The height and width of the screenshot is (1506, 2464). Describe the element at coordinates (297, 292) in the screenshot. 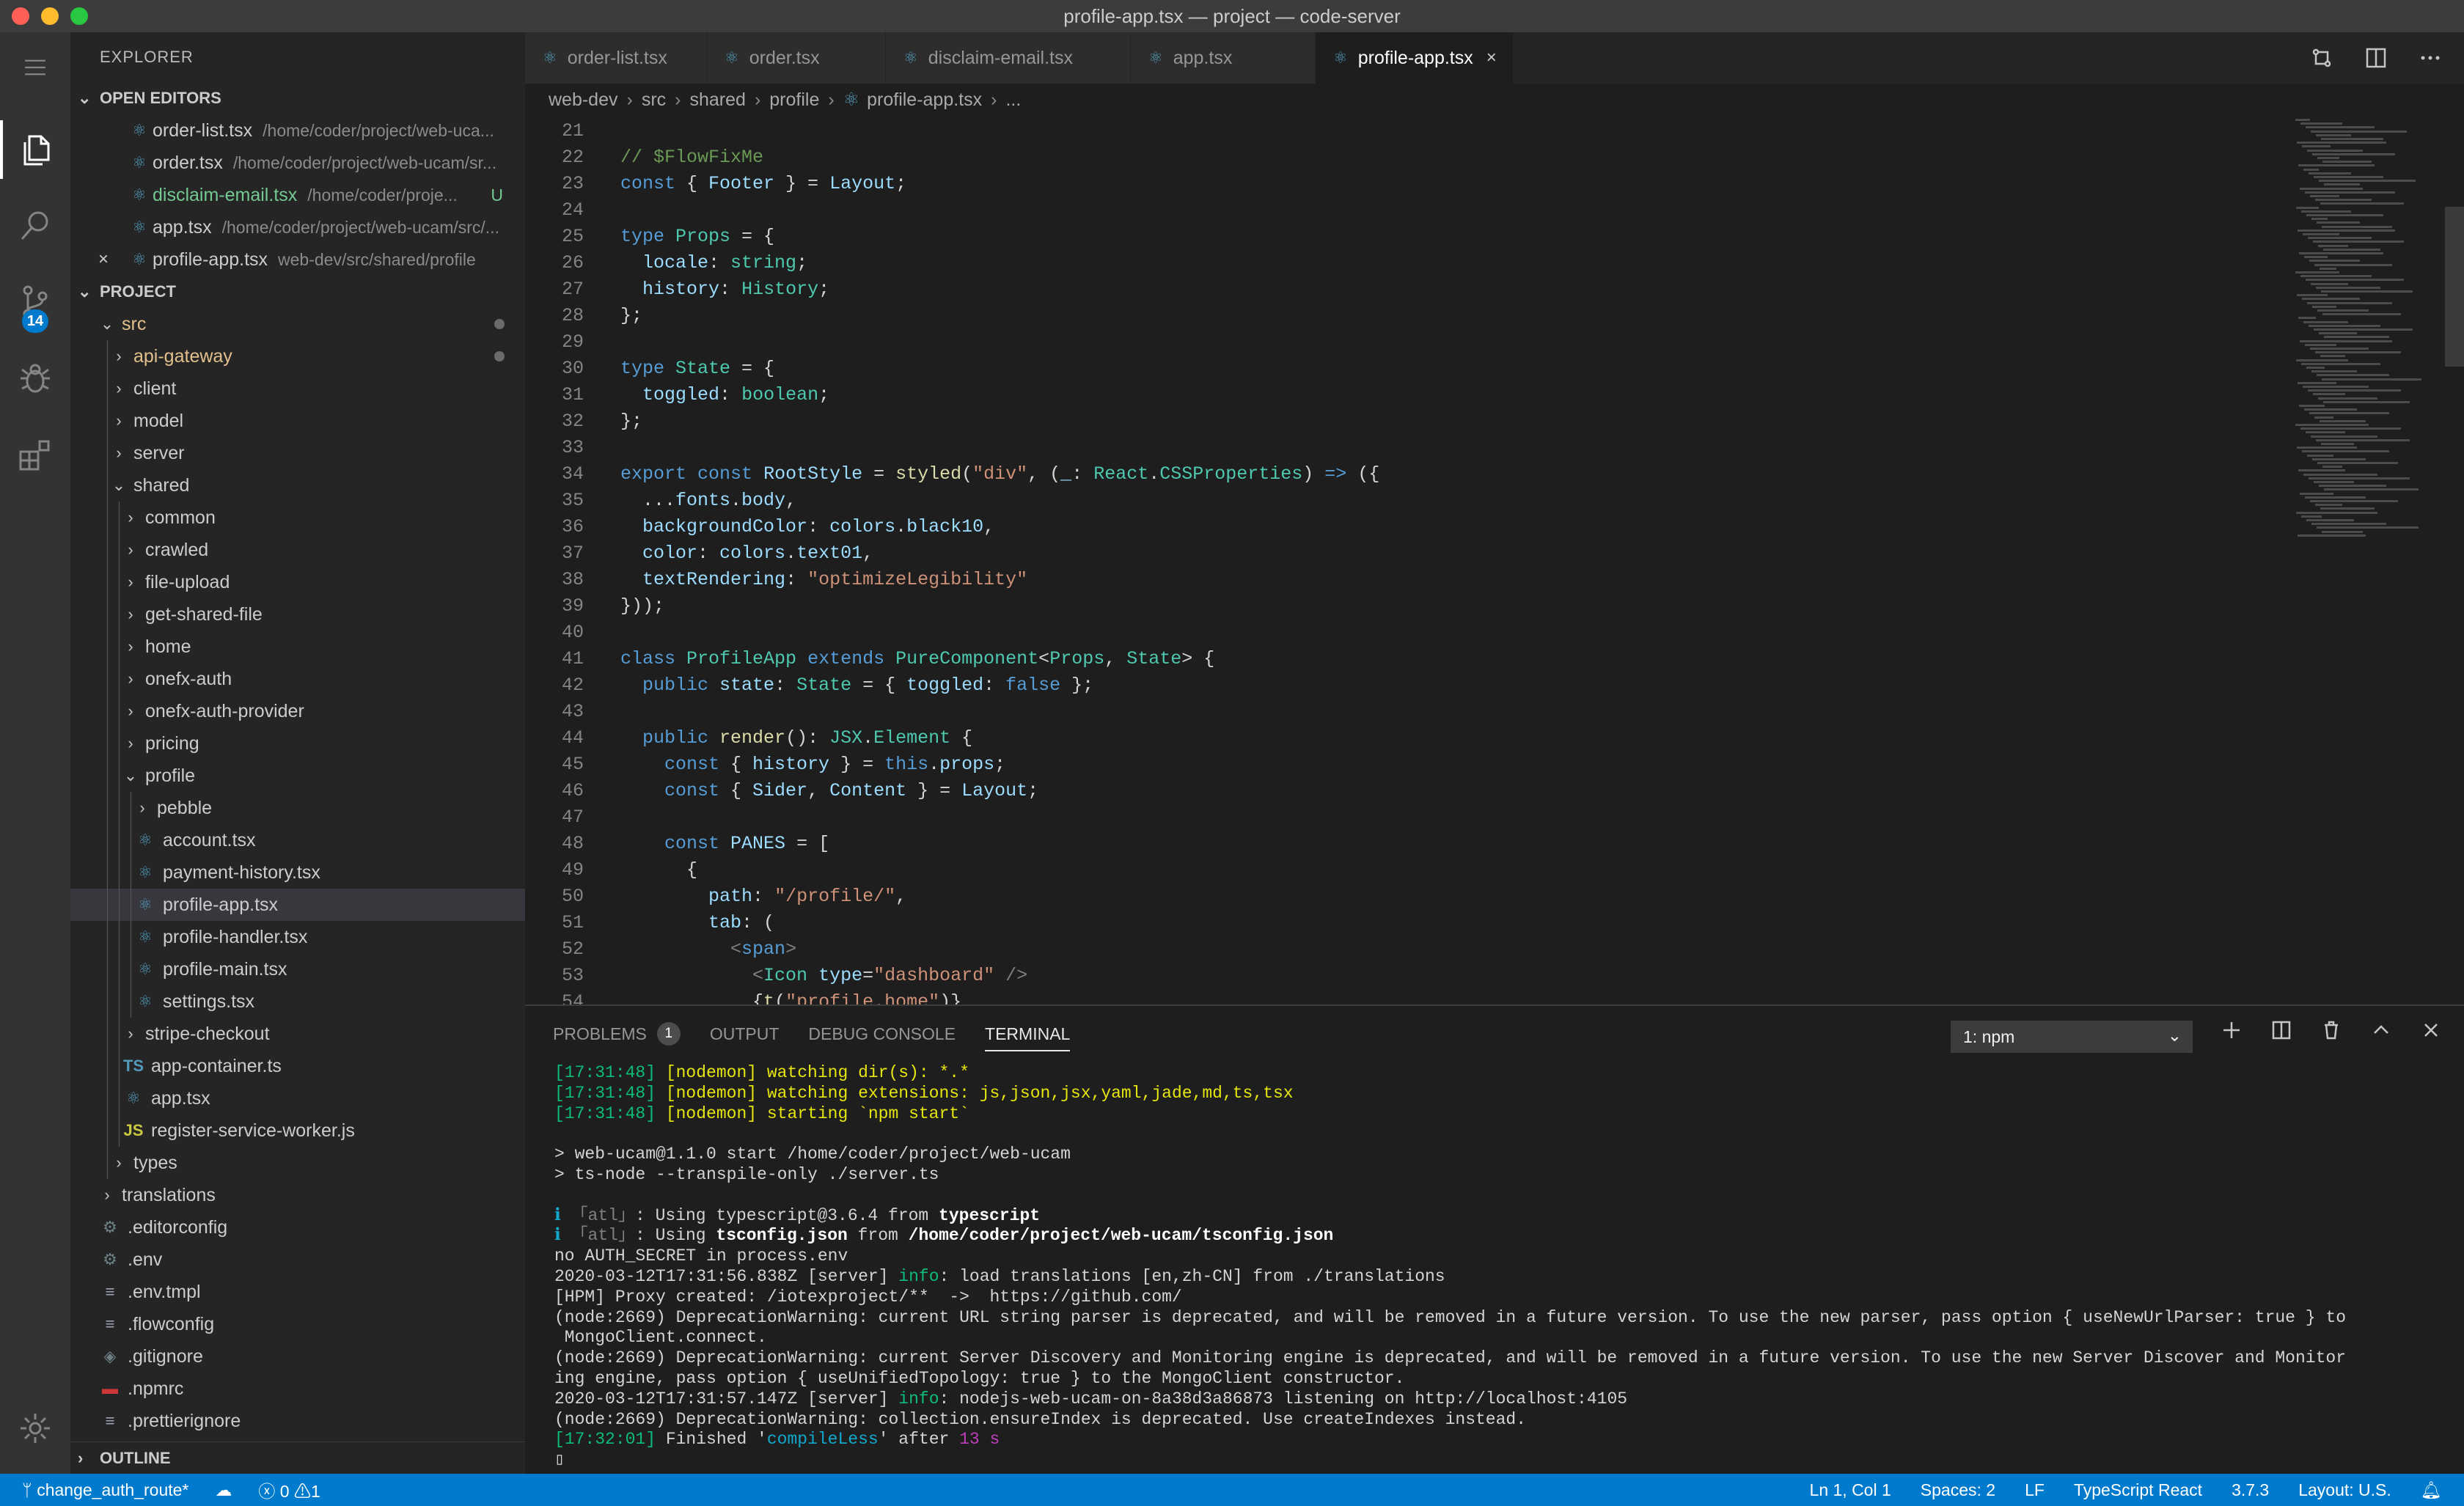

I see `project-header: ⌄ PROJECT` at that location.